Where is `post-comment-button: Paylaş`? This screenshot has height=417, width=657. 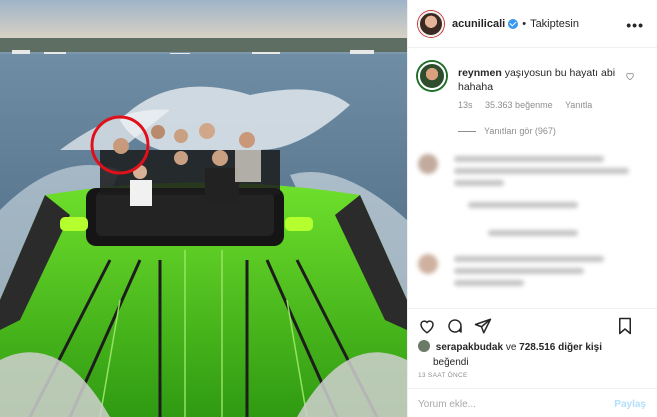
post-comment-button: Paylaş is located at coordinates (630, 404).